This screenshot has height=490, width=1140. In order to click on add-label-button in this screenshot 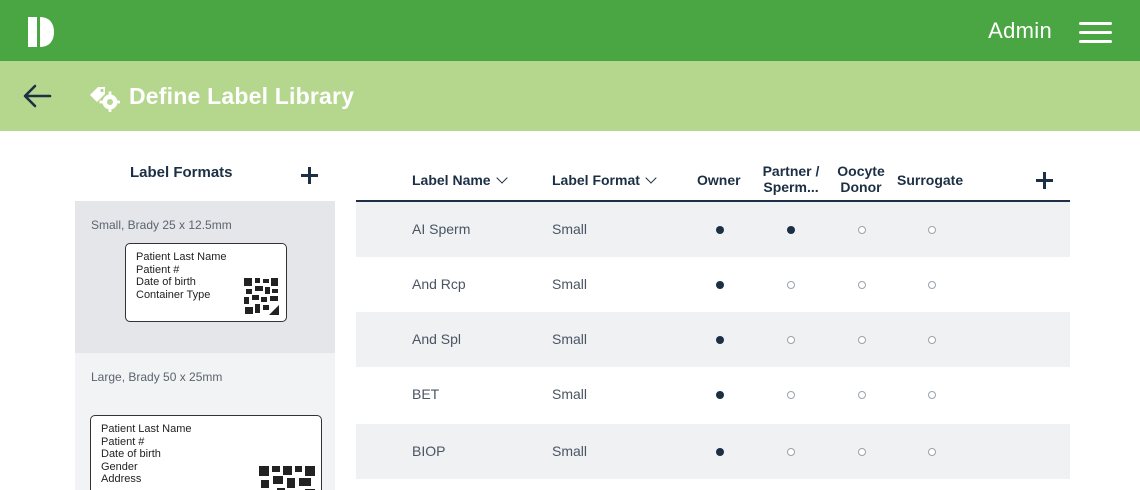, I will do `click(1044, 180)`.